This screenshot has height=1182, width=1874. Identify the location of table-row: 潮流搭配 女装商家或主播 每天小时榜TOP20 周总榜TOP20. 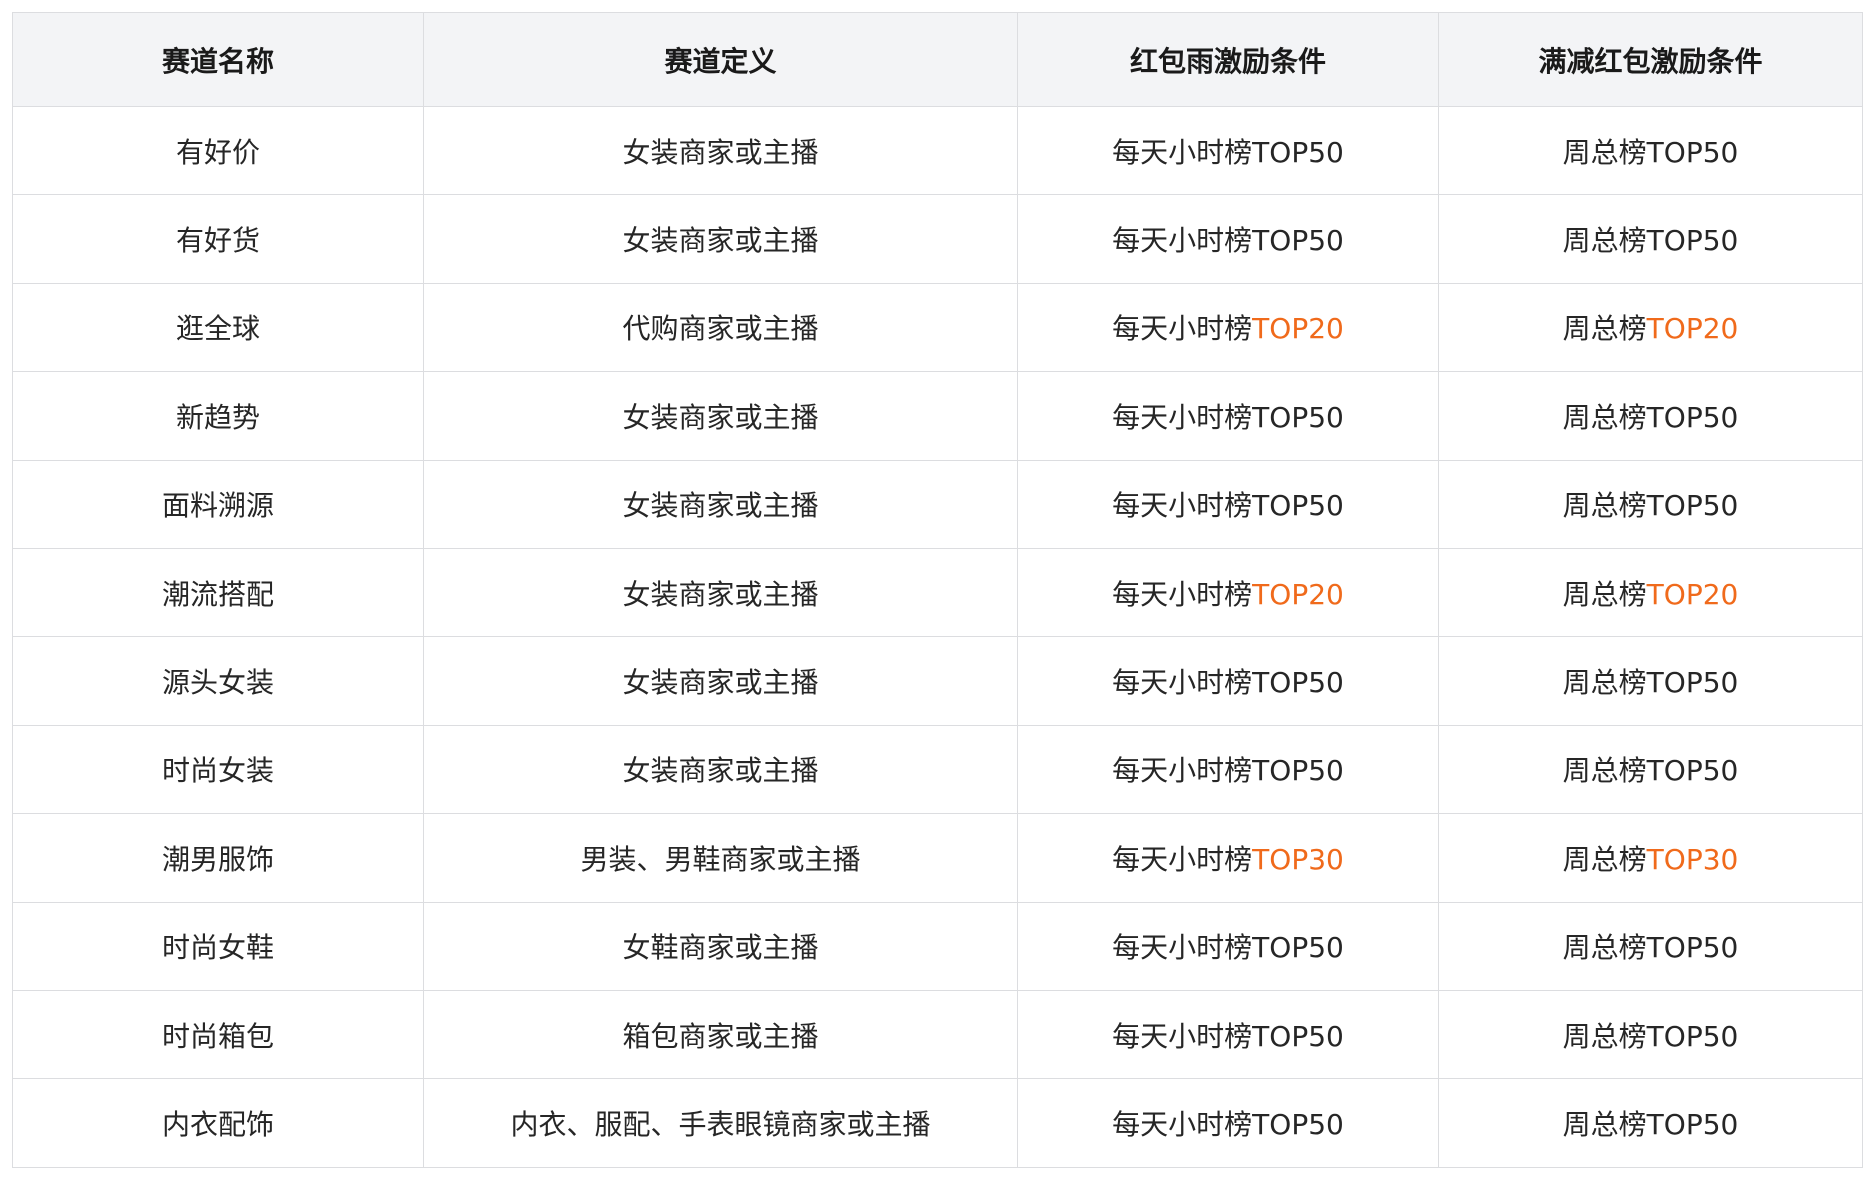
(937, 592).